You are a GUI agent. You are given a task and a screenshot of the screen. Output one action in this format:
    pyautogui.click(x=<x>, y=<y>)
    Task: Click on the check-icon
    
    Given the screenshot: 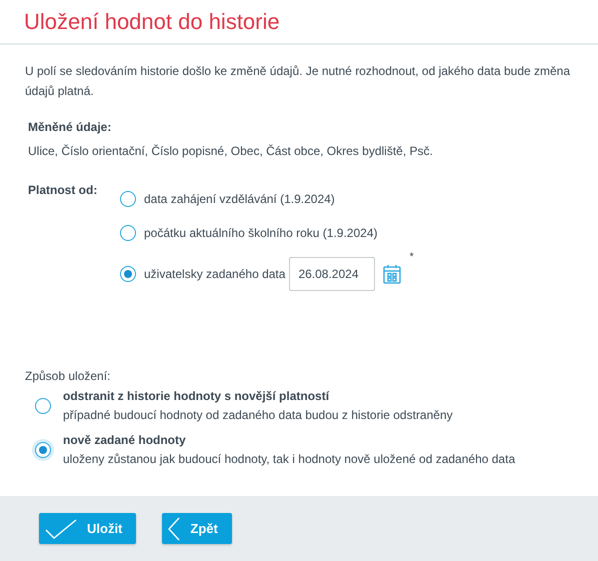 What is the action you would take?
    pyautogui.click(x=61, y=528)
    